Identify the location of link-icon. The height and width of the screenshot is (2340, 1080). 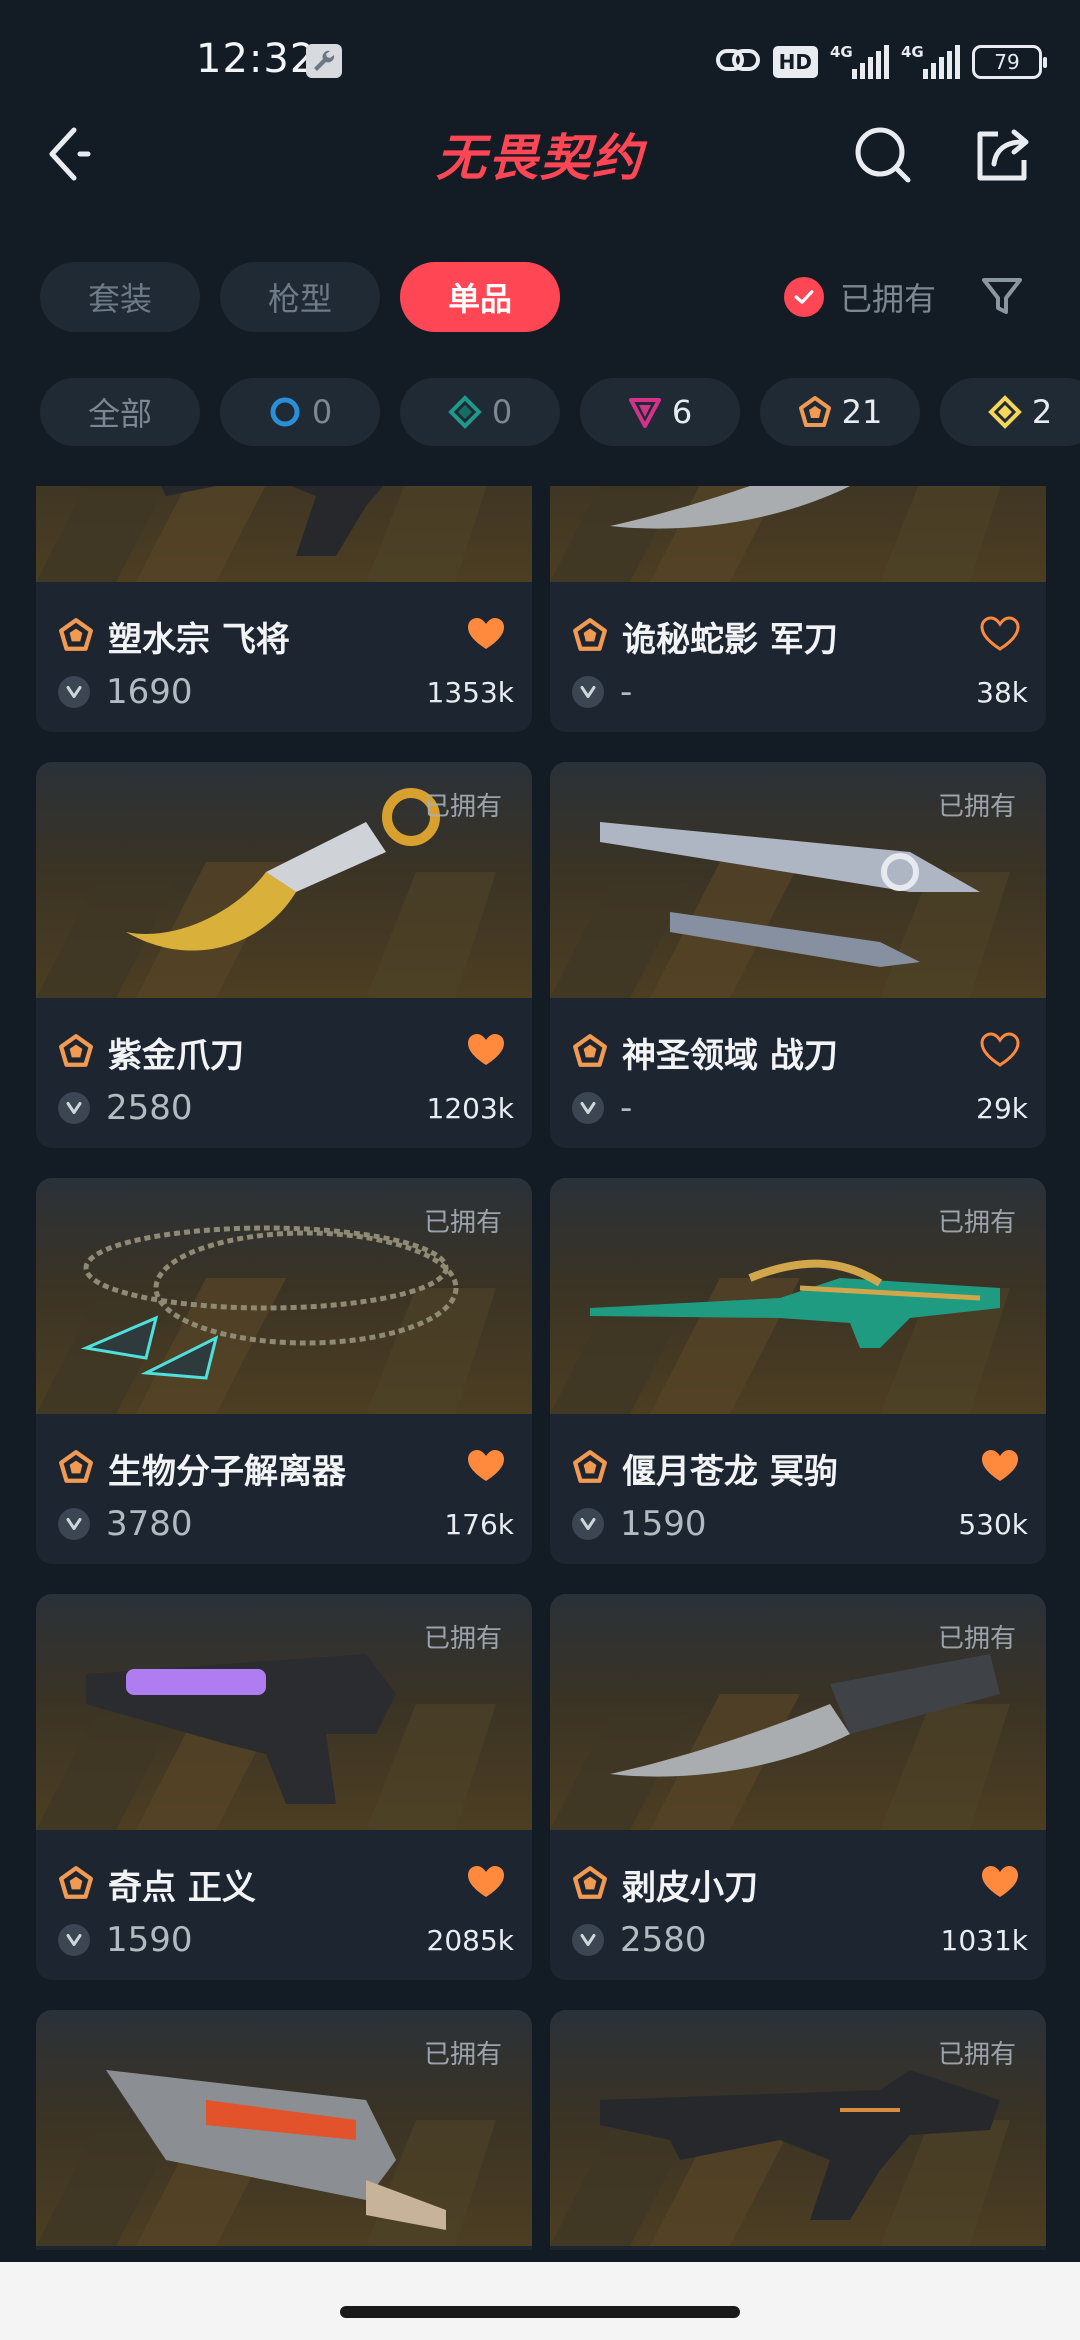
(738, 62).